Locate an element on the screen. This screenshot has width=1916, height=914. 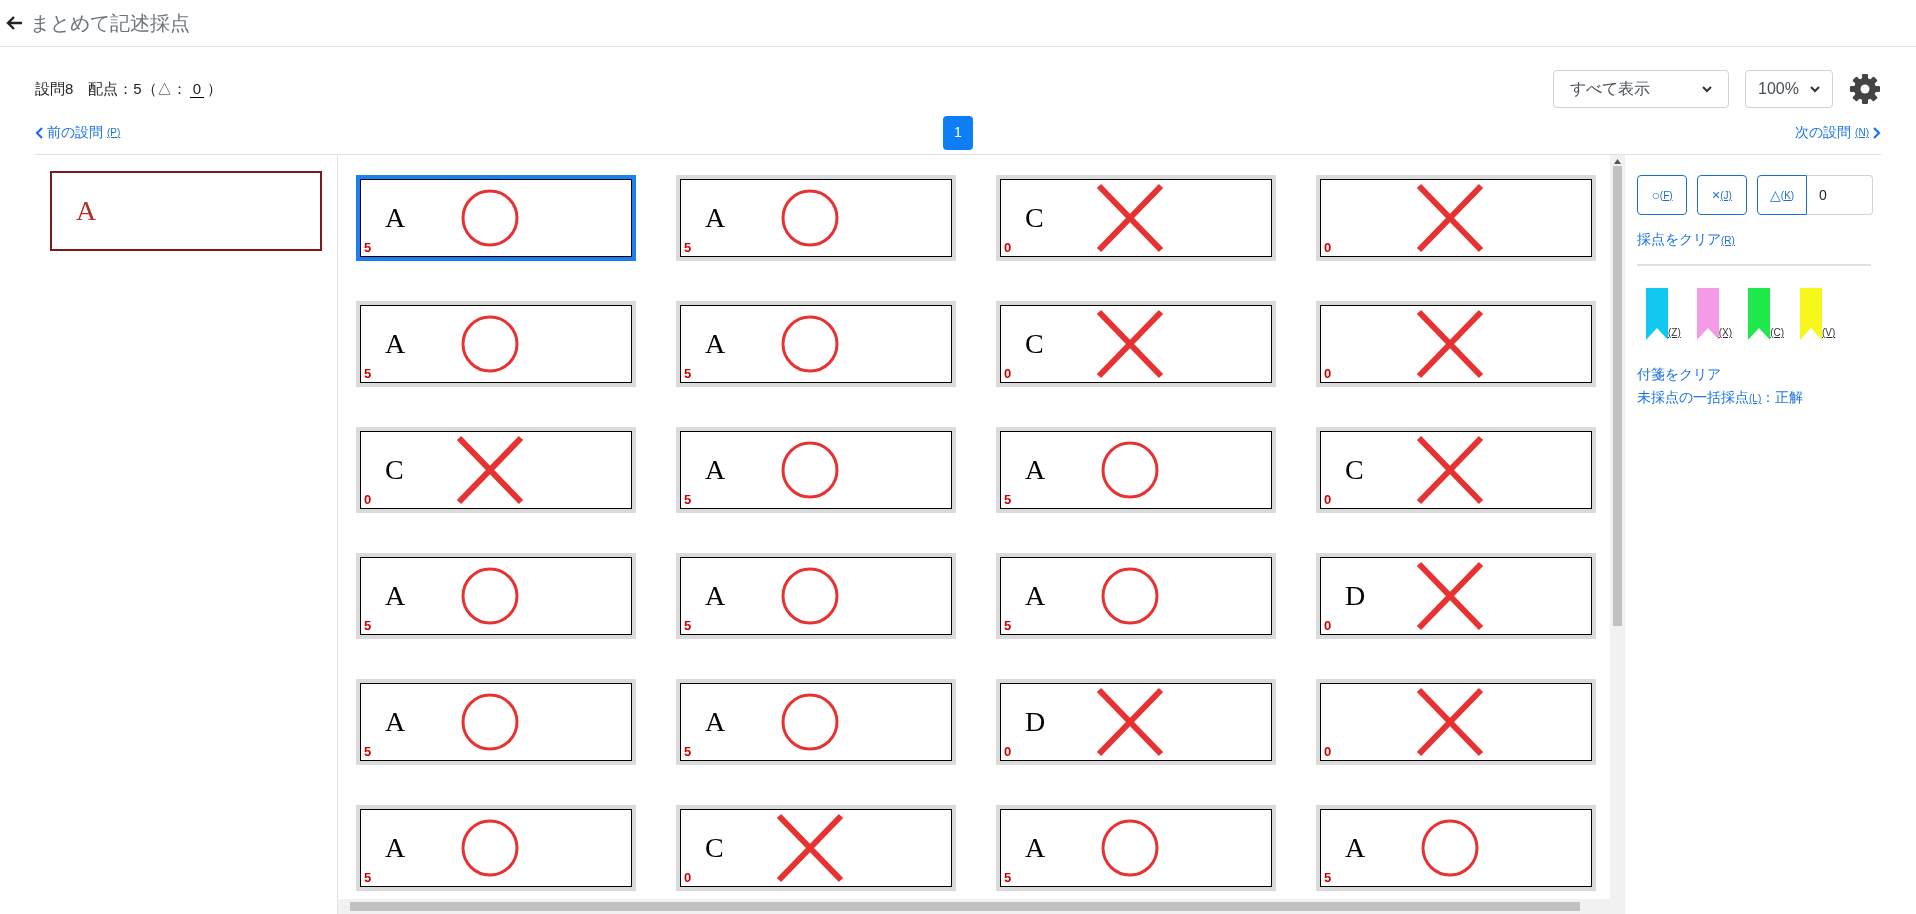
shortcut-key: (Z) is located at coordinates (1674, 332).